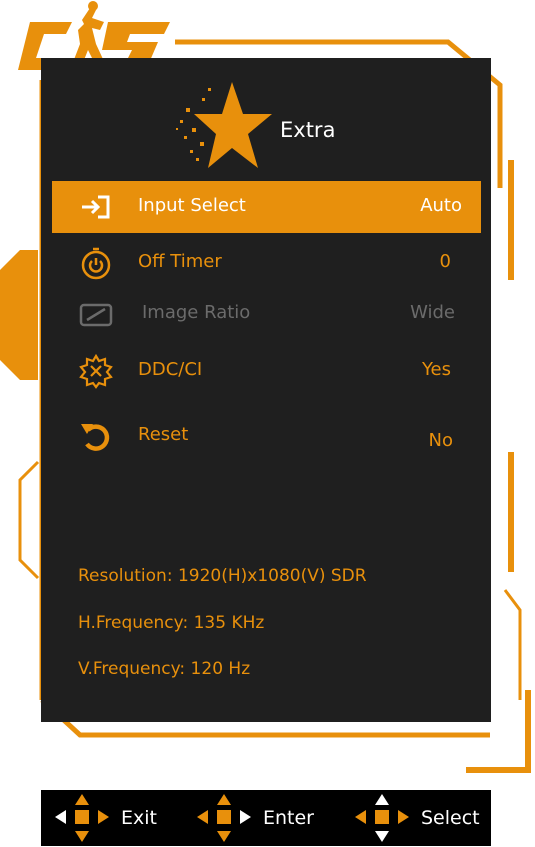  I want to click on menu-item-ddc-ci: DDC/CI Yes, so click(266, 371).